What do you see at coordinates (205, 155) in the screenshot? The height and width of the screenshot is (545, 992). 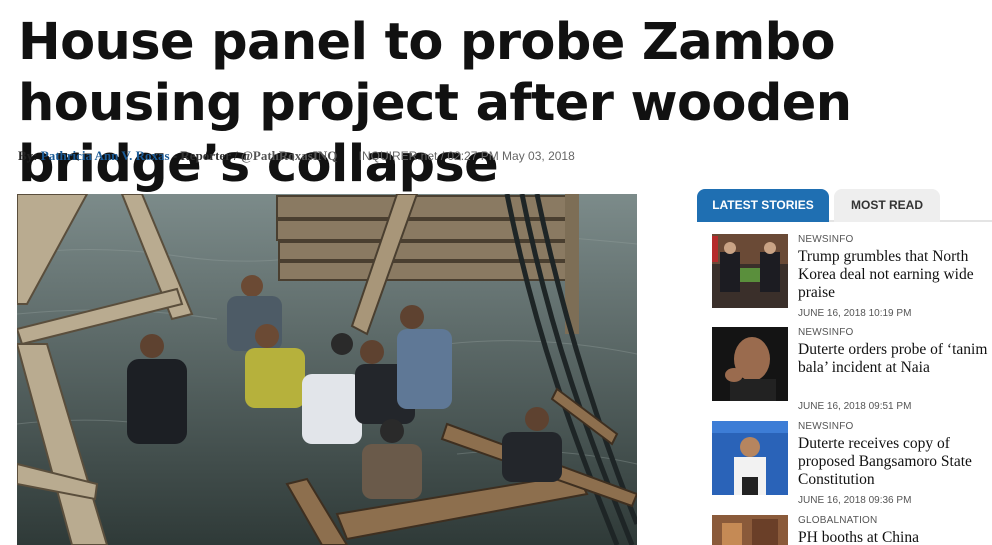 I see `author-role: - Reporter /` at bounding box center [205, 155].